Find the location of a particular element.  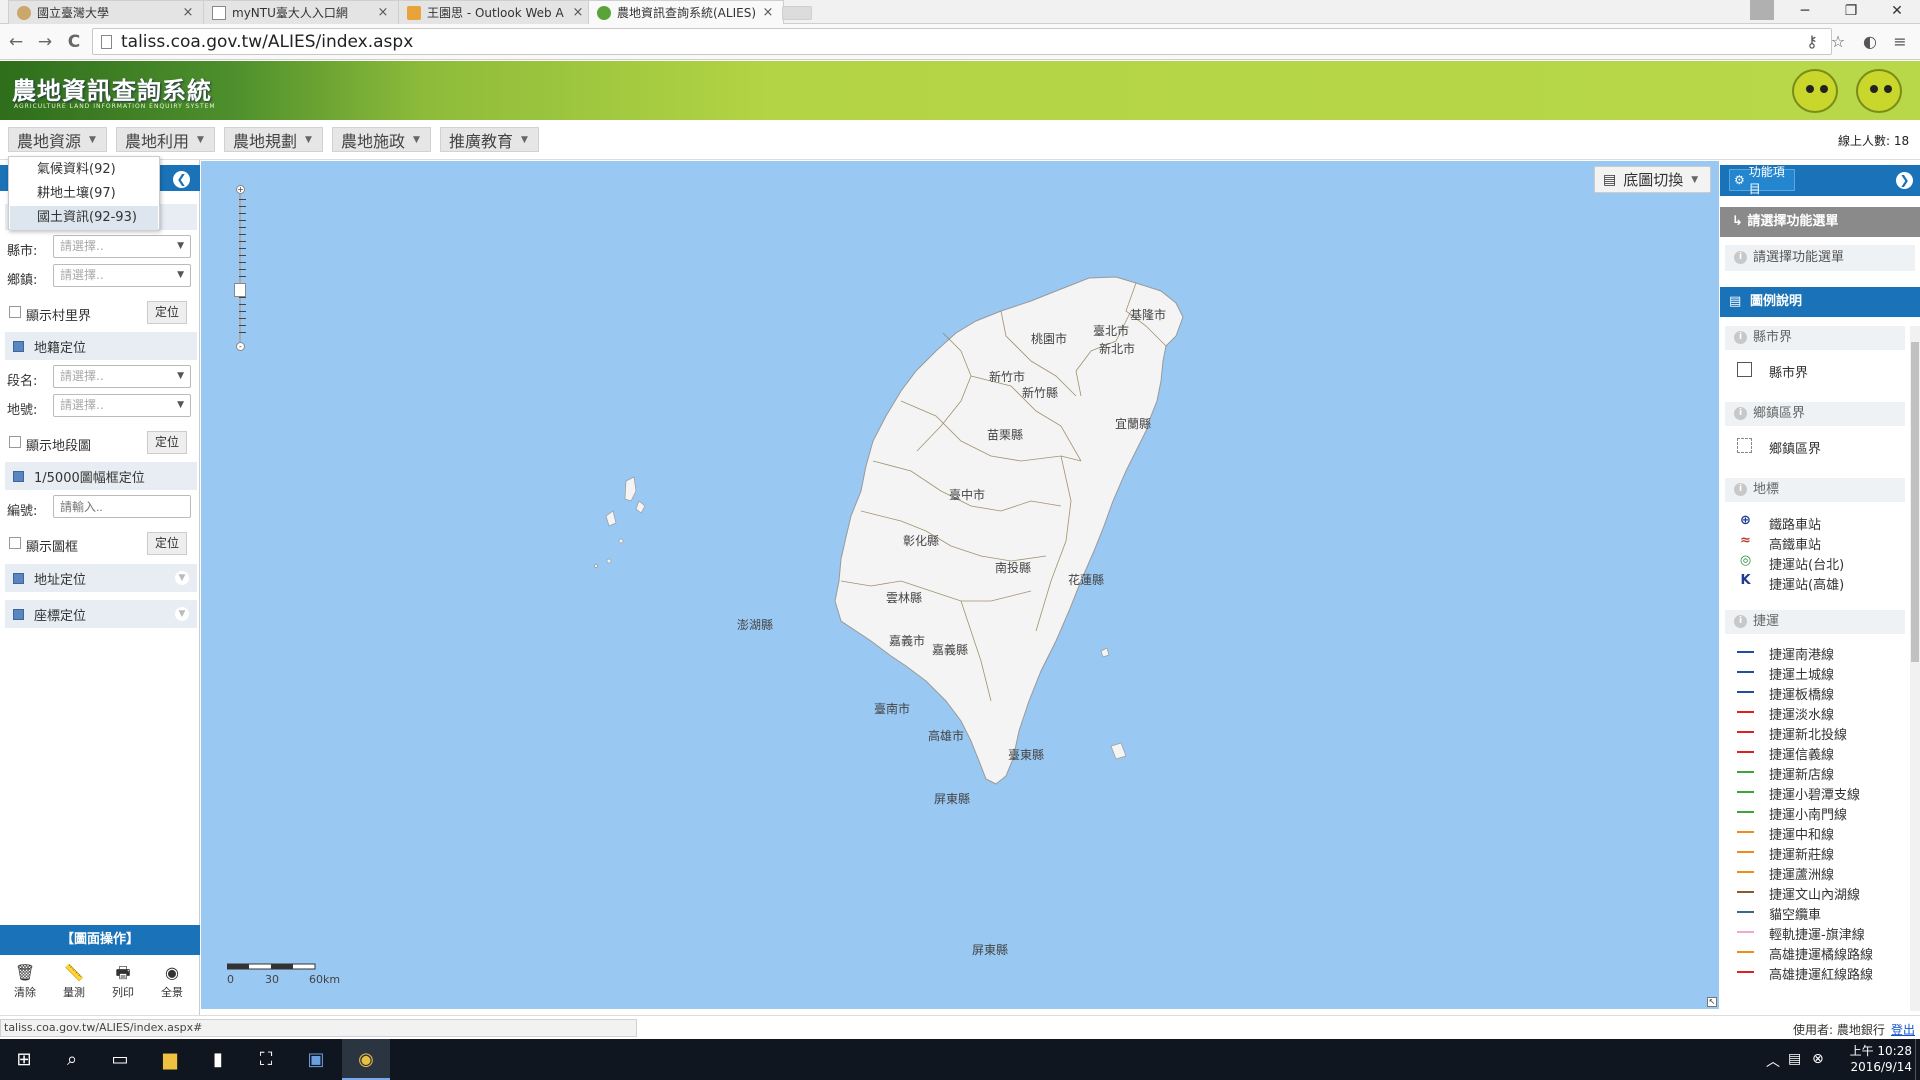

legend-section-county: i 縣市界 is located at coordinates (1815, 338).